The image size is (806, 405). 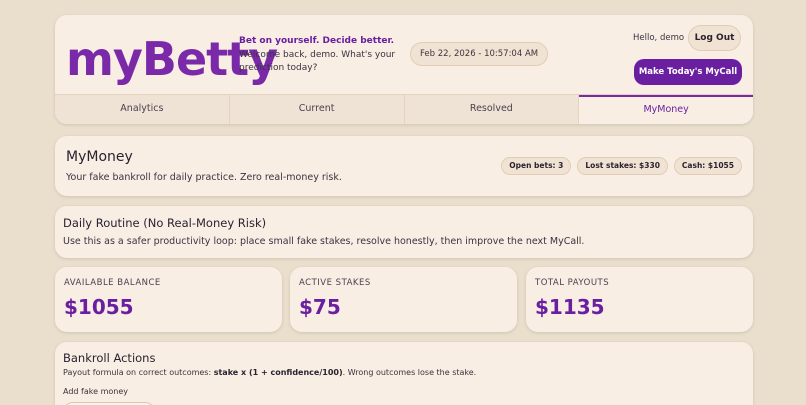 What do you see at coordinates (492, 109) in the screenshot?
I see `tab-resolved: Resolved` at bounding box center [492, 109].